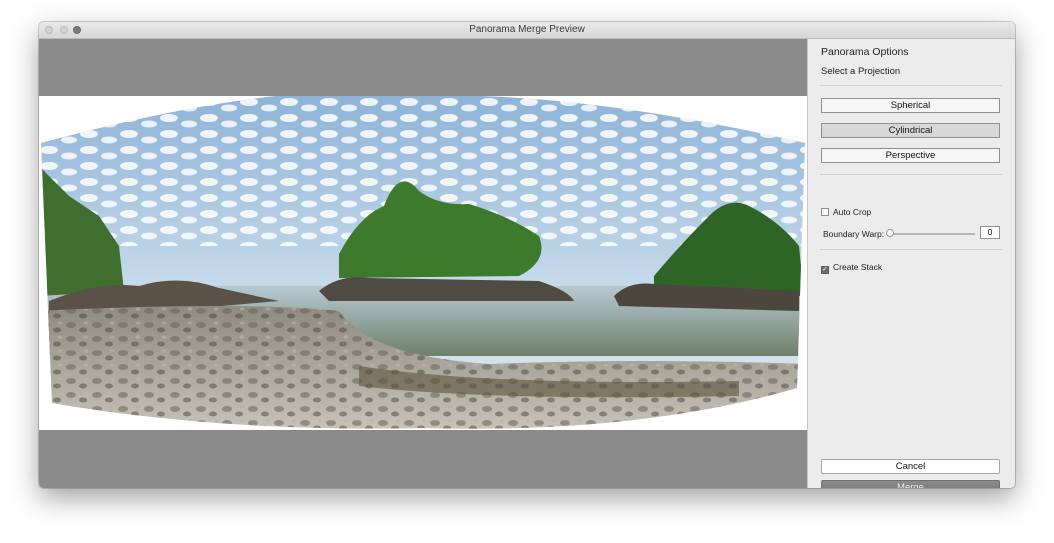  I want to click on boundary-warp-slider-handle, so click(890, 233).